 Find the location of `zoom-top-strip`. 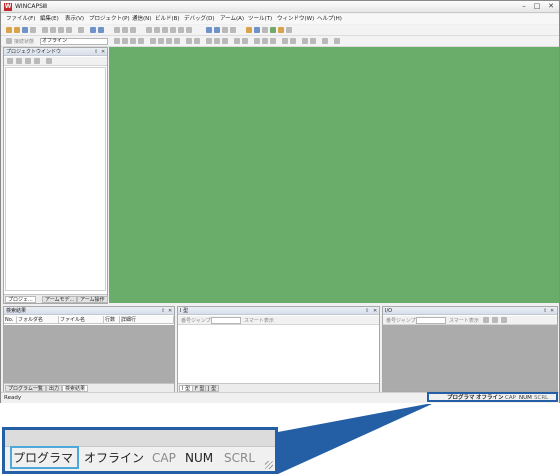

zoom-top-strip is located at coordinates (140, 438).